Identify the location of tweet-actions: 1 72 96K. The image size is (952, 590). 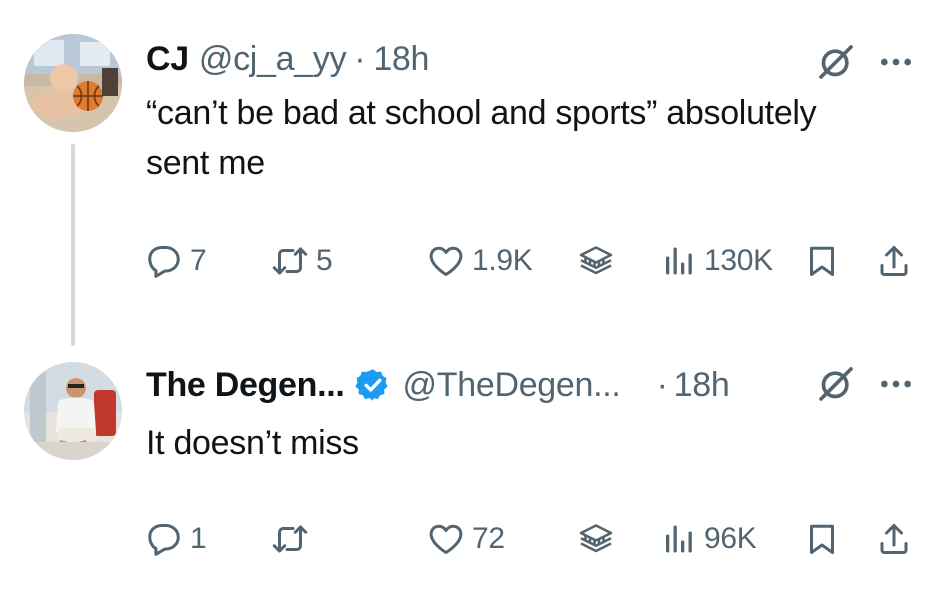
(536, 539).